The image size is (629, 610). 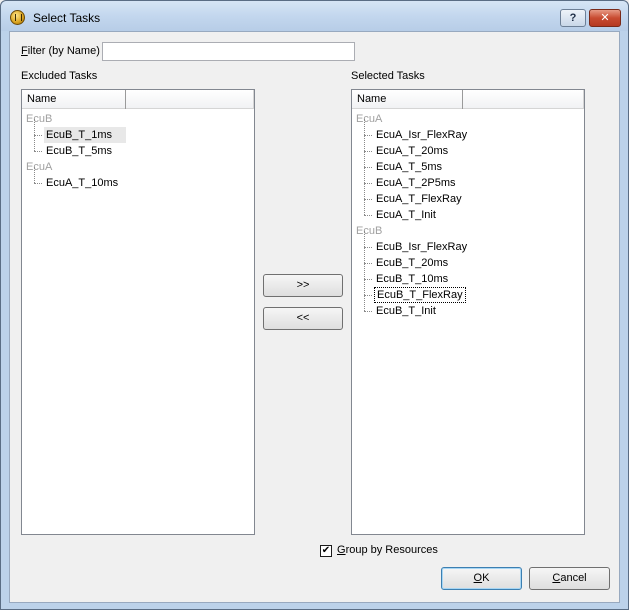 What do you see at coordinates (468, 291) in the screenshot?
I see `tree-item: EcuB_T_FlexRay` at bounding box center [468, 291].